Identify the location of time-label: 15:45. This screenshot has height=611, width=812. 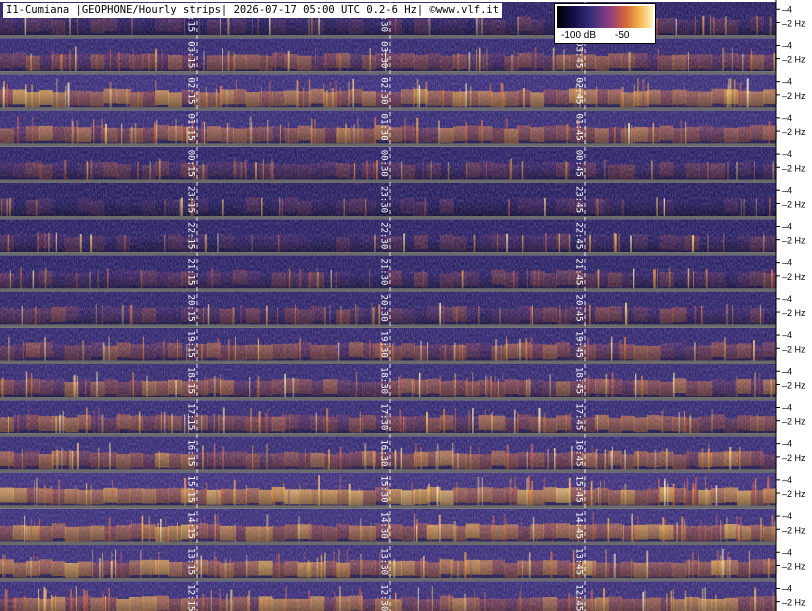
(579, 489).